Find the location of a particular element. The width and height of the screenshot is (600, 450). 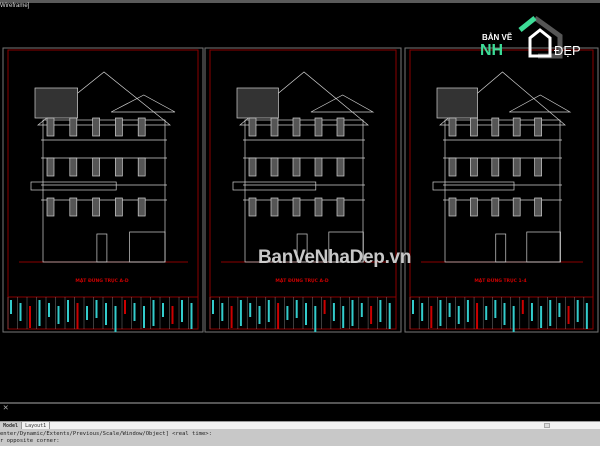

logo-text-left: NH is located at coordinates (491, 50).